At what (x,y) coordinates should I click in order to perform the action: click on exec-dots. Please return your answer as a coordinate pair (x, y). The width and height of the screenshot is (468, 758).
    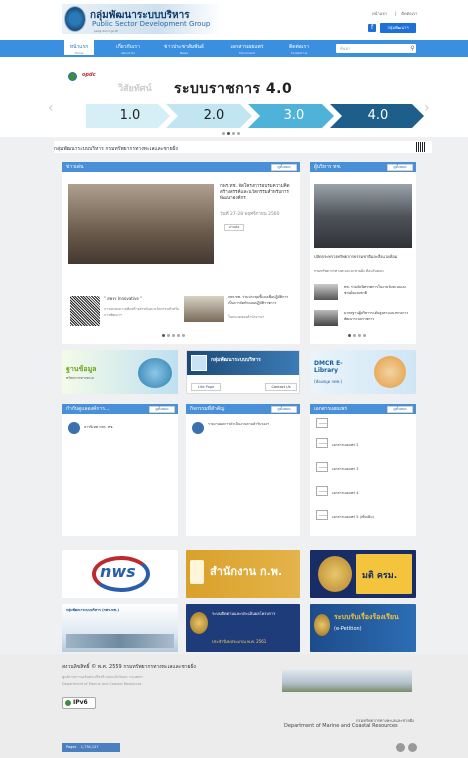
    Looking at the image, I should click on (358, 336).